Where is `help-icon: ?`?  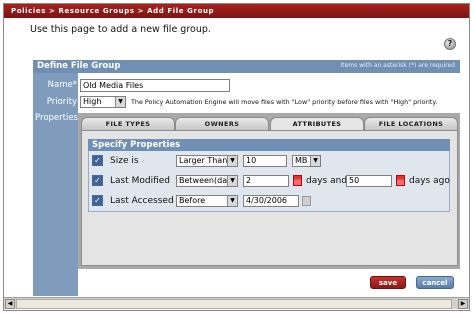
help-icon: ? is located at coordinates (450, 44).